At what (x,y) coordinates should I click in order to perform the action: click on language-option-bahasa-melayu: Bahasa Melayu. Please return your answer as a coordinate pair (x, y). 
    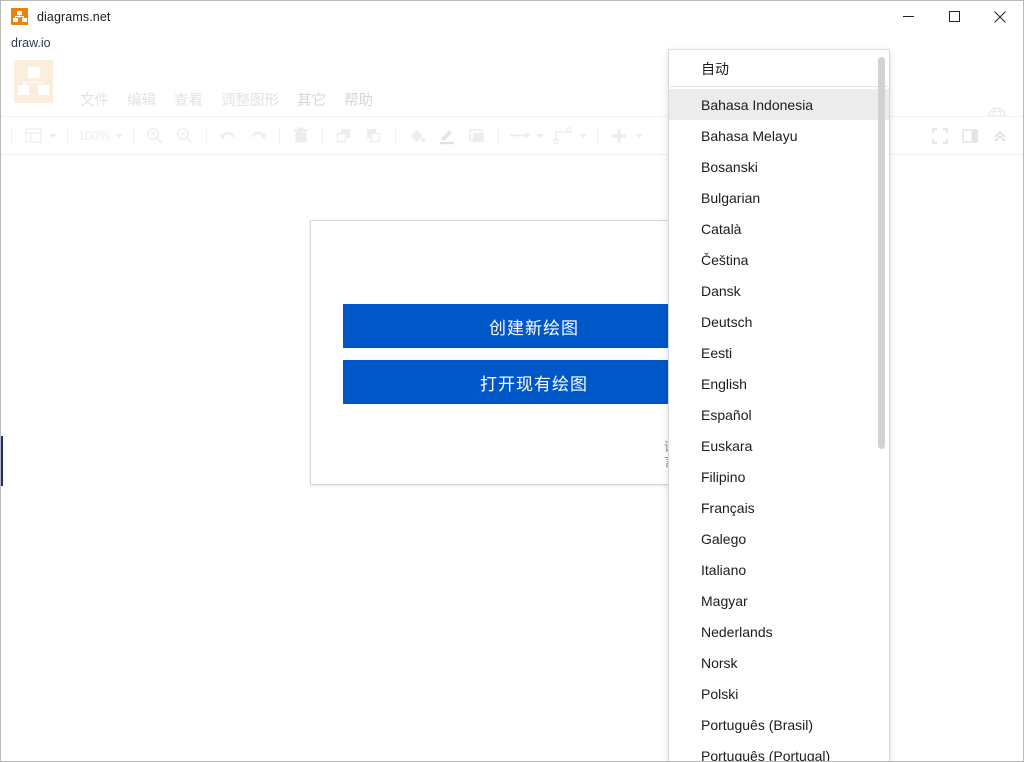
    Looking at the image, I should click on (779, 135).